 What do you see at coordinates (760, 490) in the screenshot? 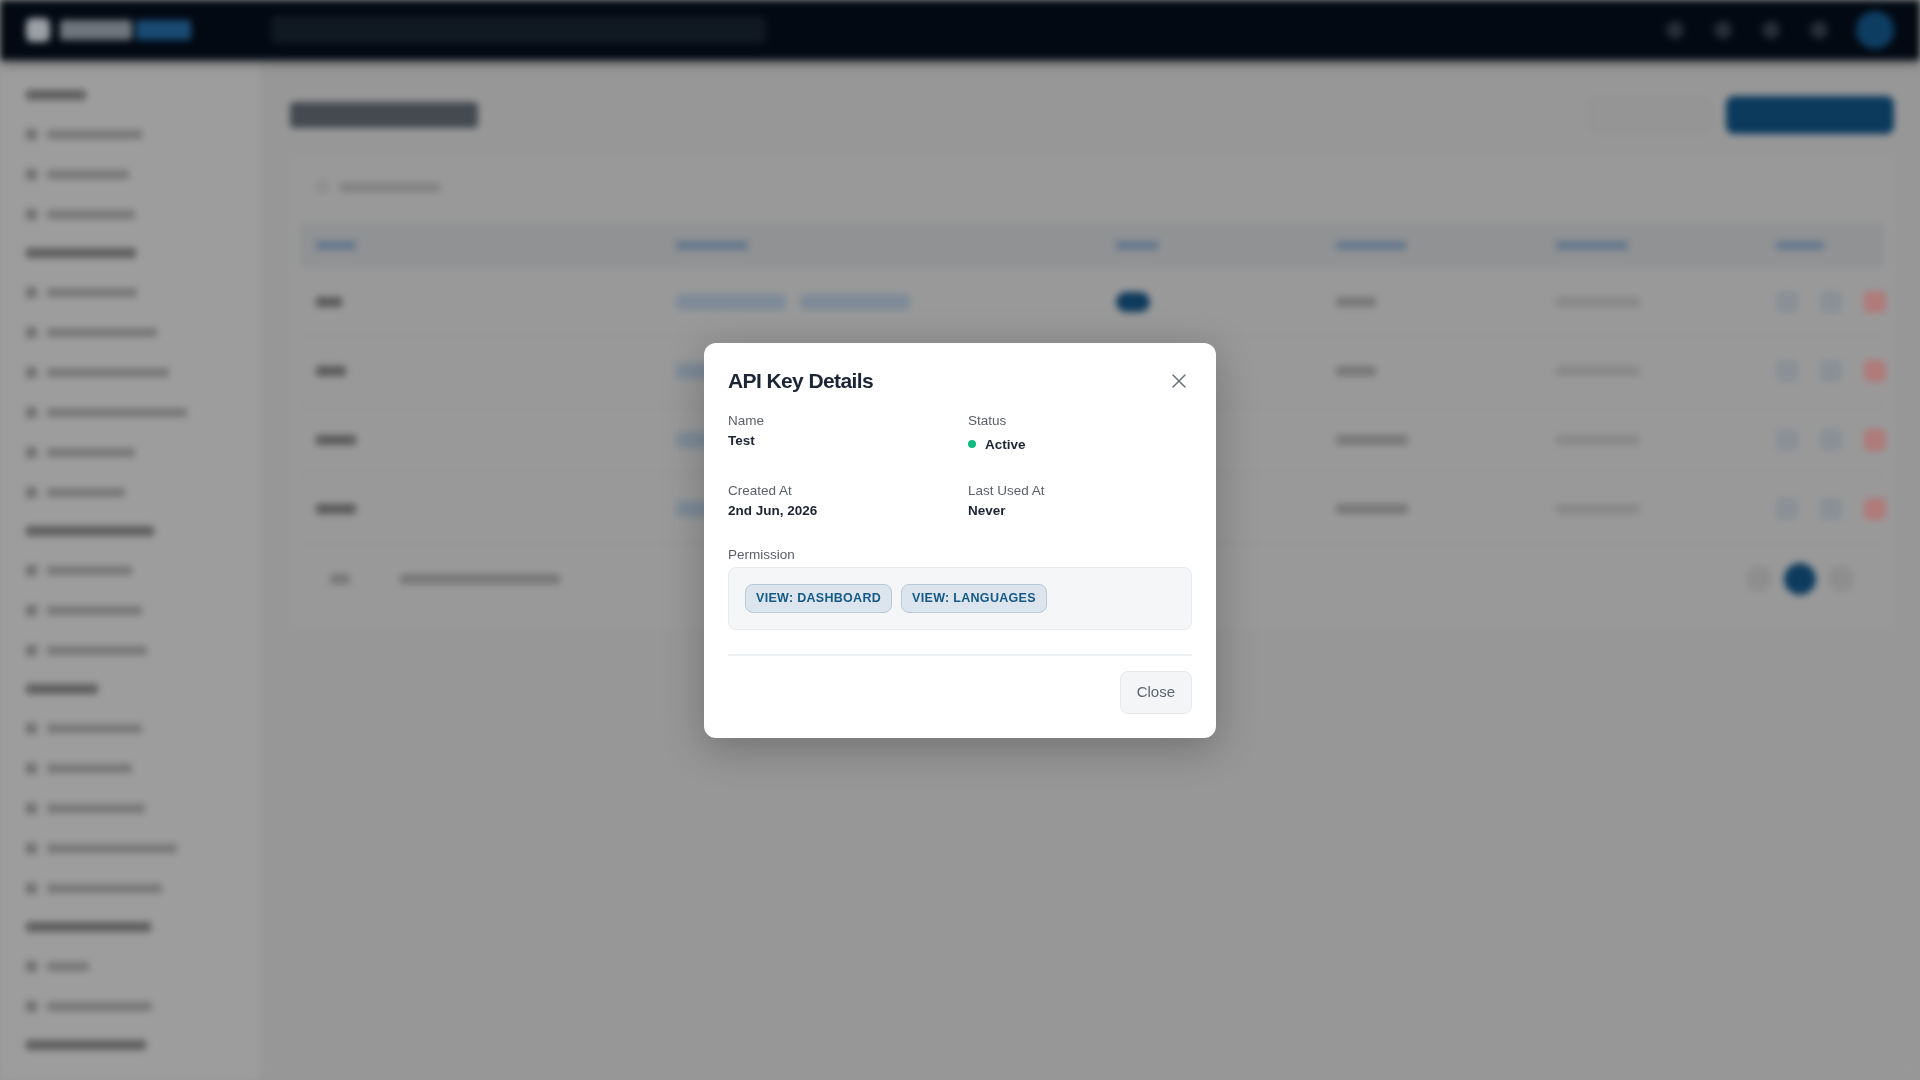
I see `field-label: Created At` at bounding box center [760, 490].